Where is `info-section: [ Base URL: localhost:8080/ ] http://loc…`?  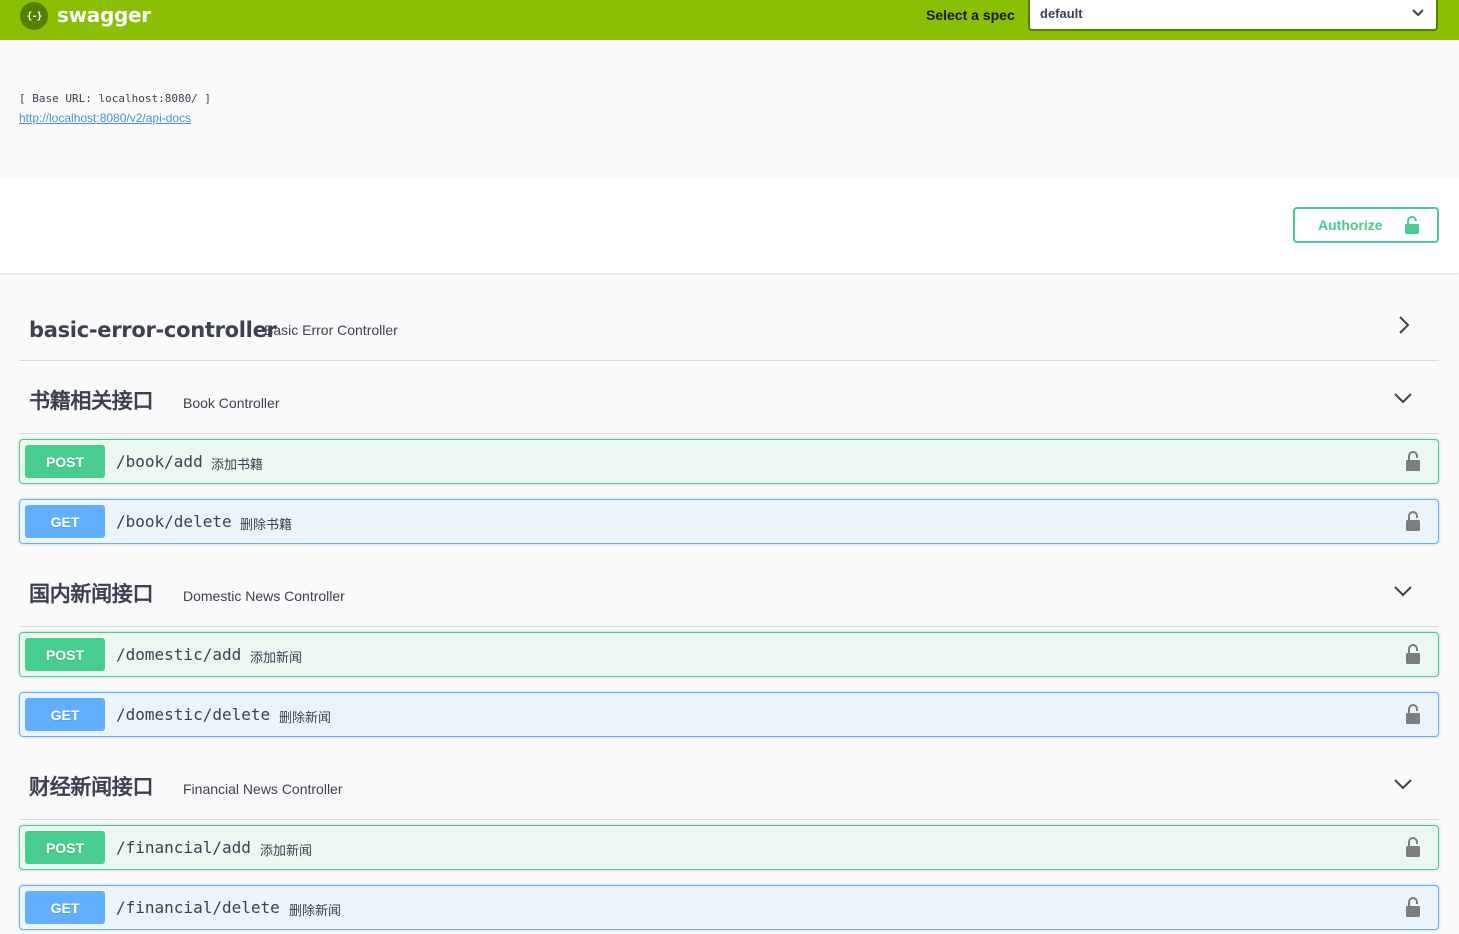 info-section: [ Base URL: localhost:8080/ ] http://loc… is located at coordinates (729, 108).